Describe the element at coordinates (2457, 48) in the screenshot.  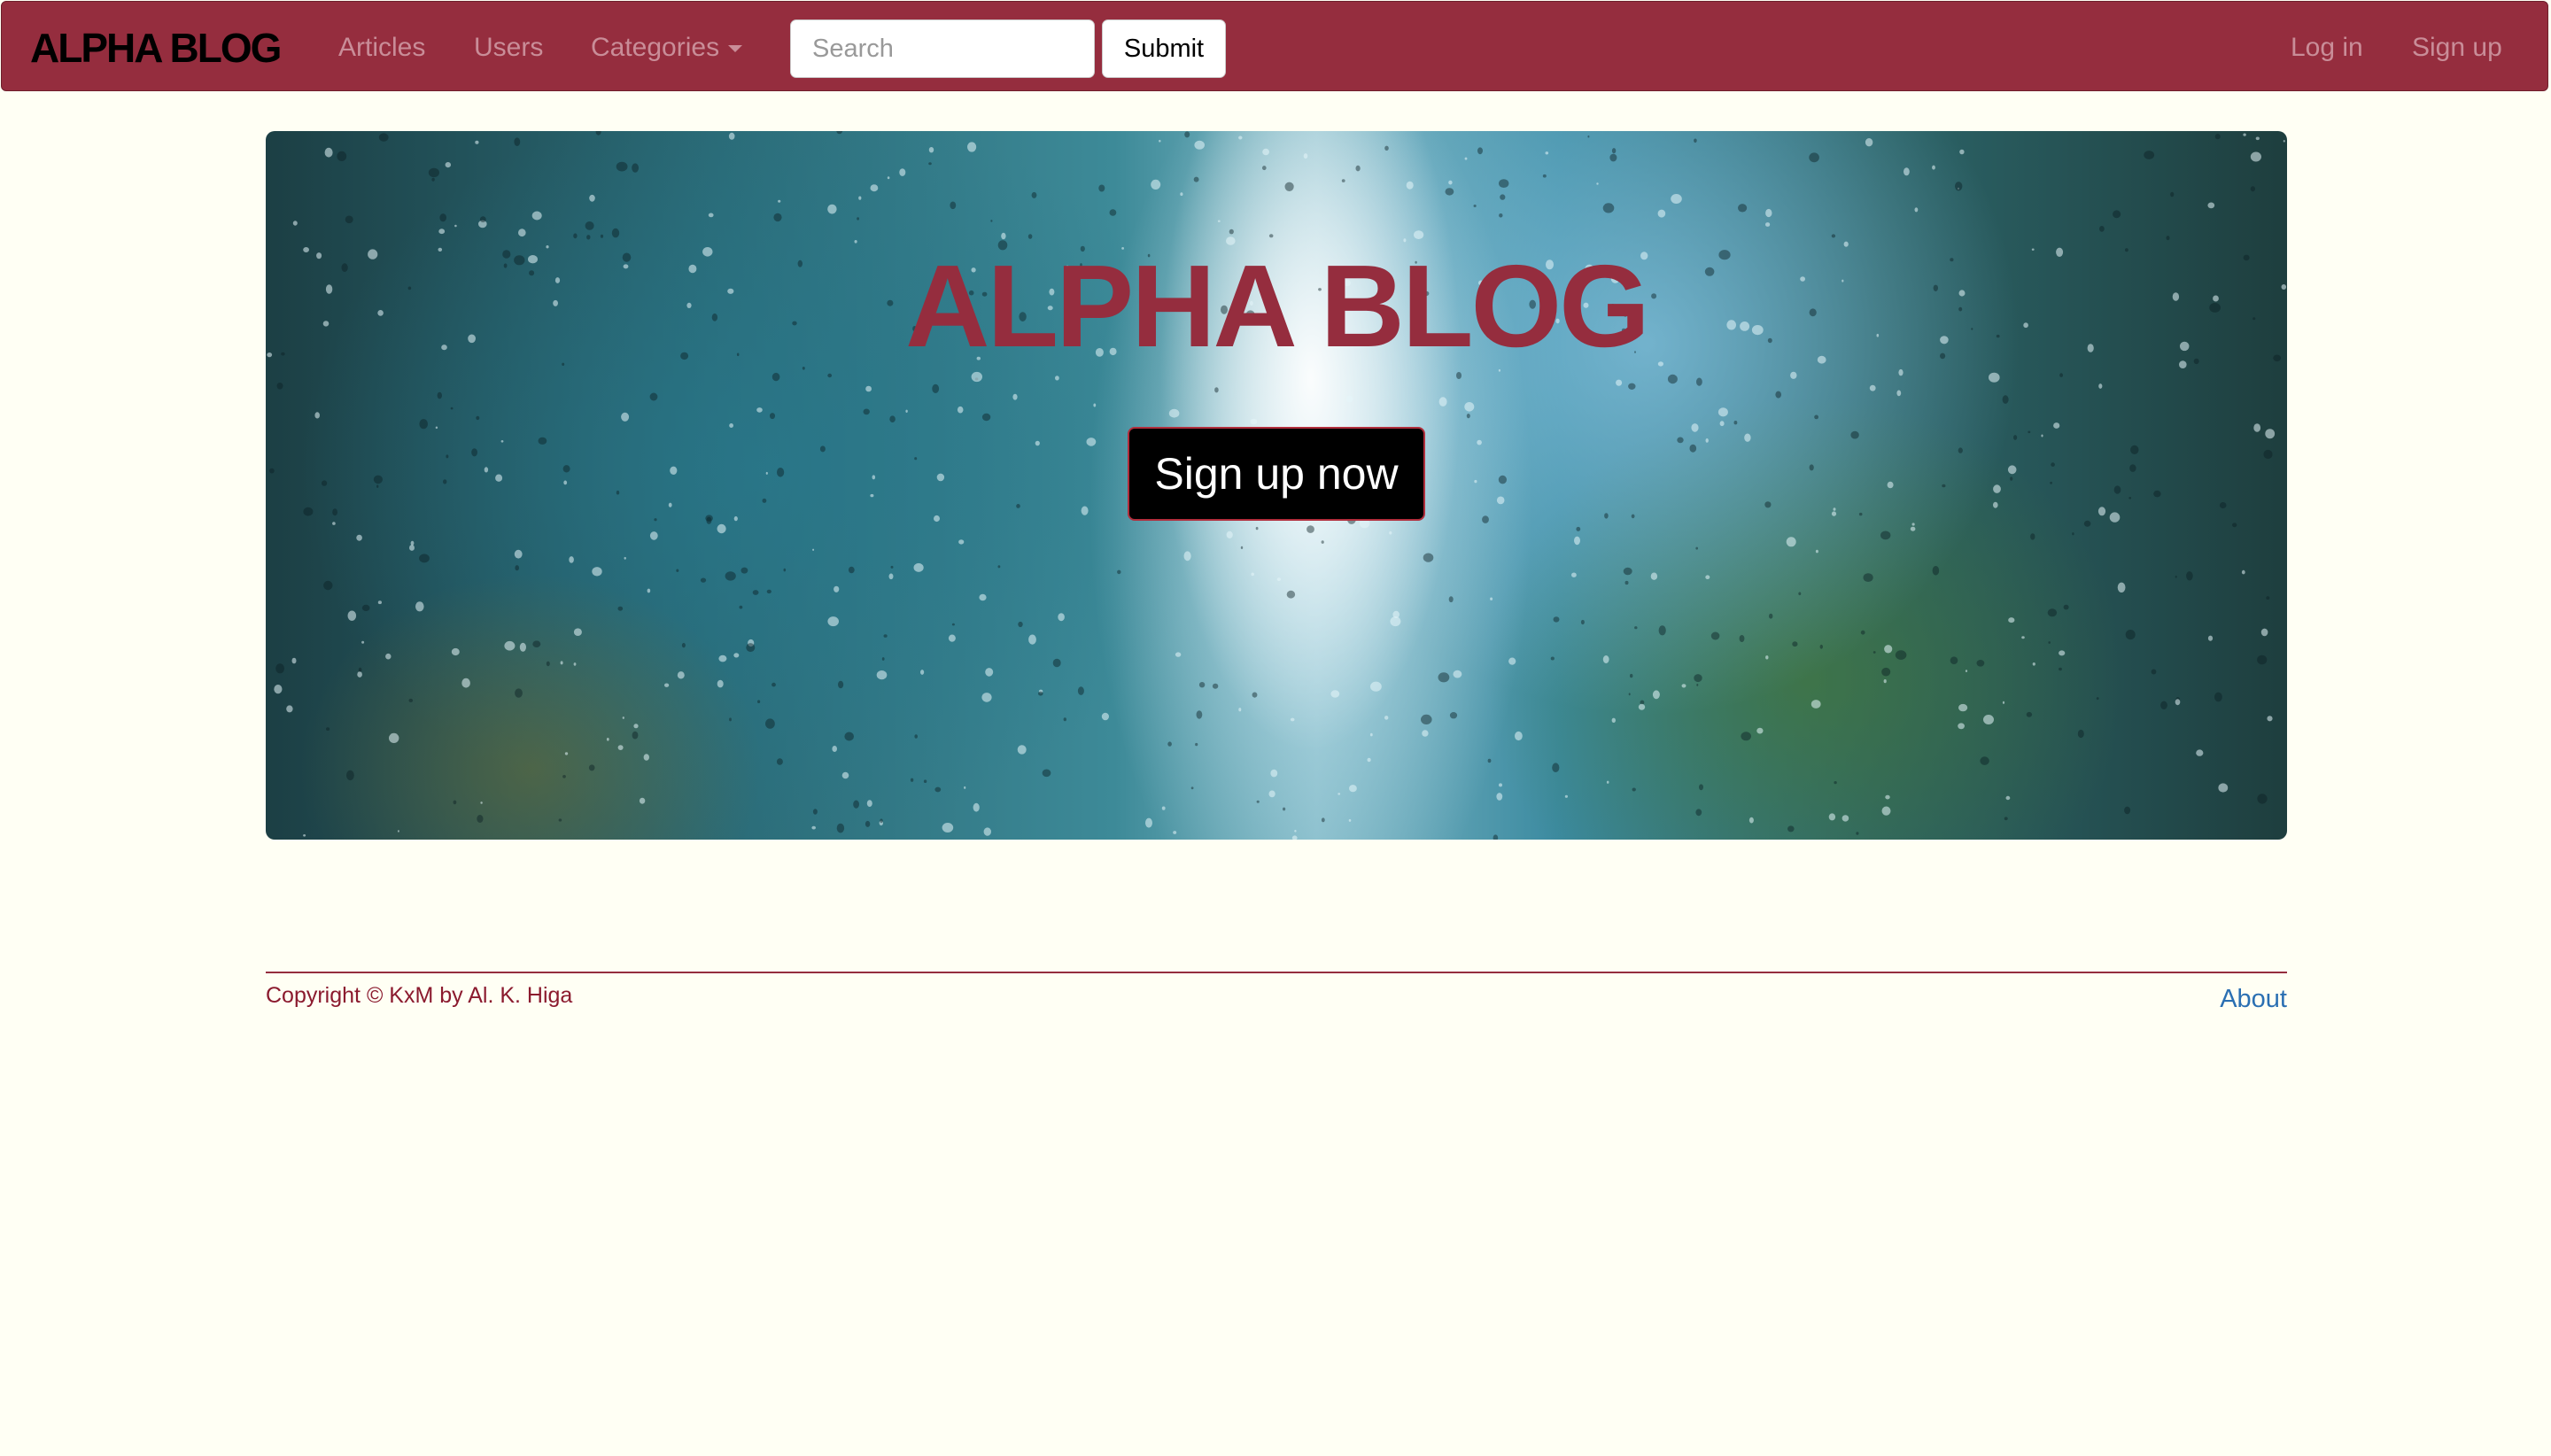
I see `nav-signup: Sign up` at that location.